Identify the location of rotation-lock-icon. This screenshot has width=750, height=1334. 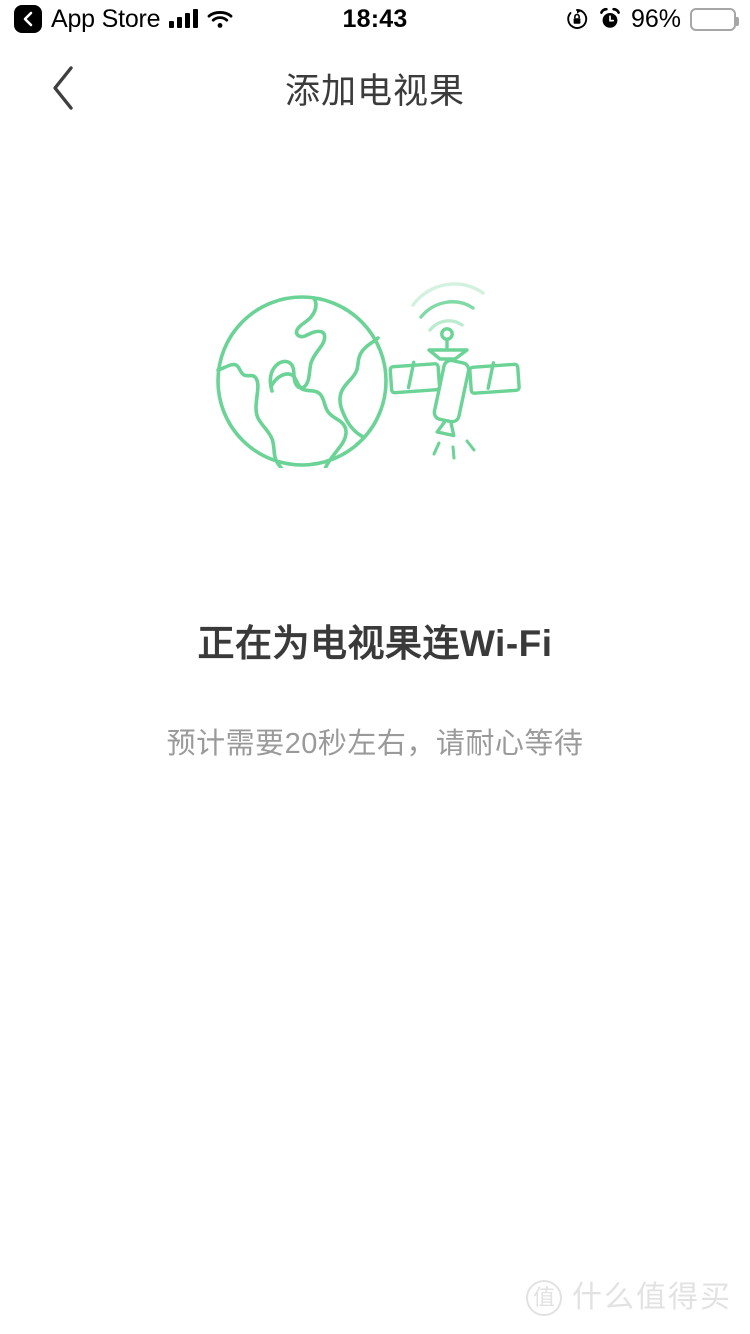
(577, 19).